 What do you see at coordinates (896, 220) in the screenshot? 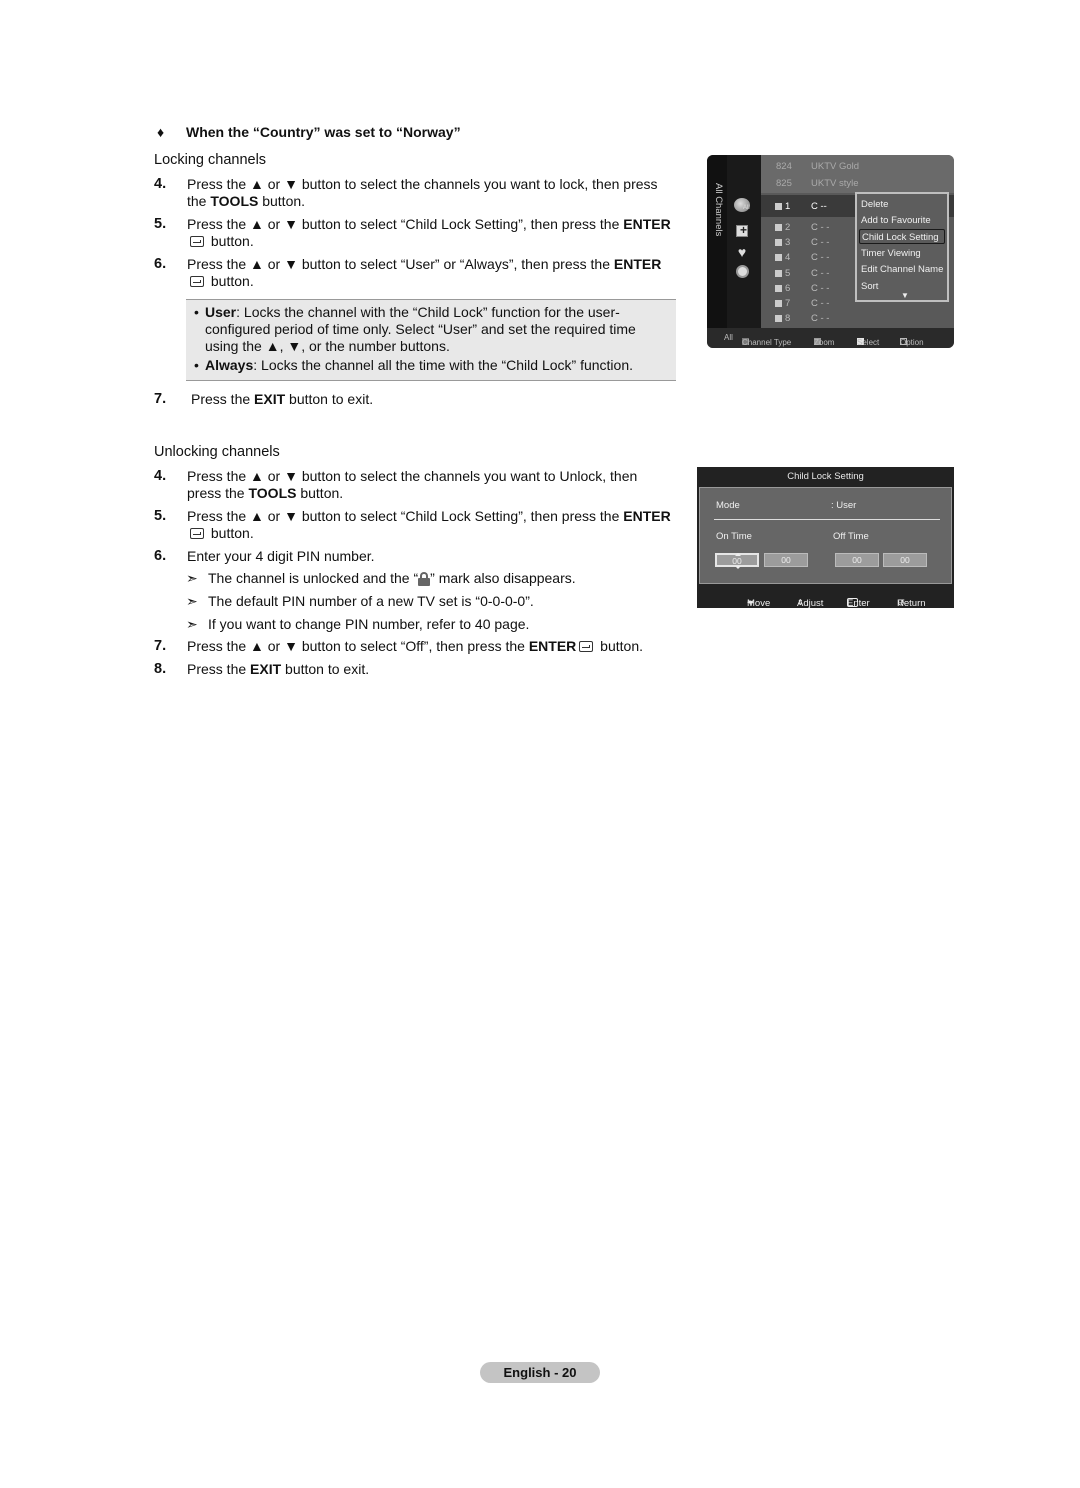
I see `menu-item-add-to-favourite: Add to Favourite` at bounding box center [896, 220].